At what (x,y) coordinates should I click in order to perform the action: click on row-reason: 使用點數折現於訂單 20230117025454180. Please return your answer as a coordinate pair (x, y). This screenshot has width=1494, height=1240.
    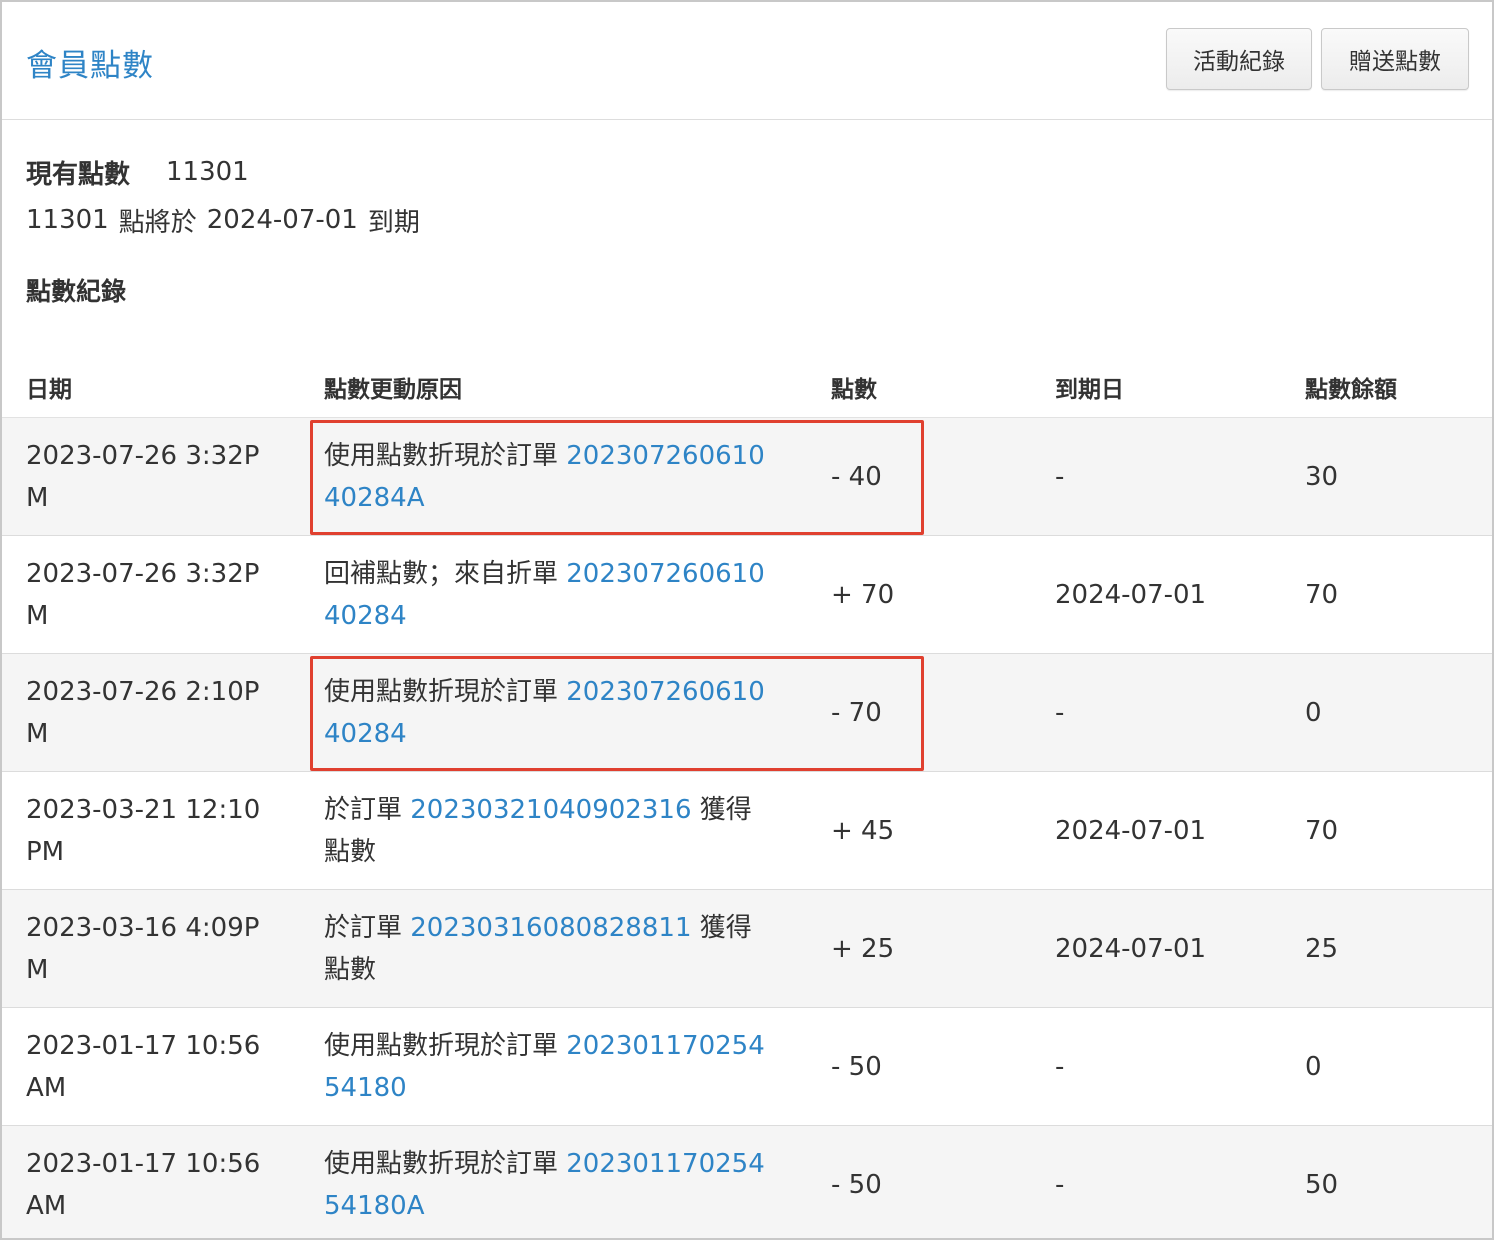
    Looking at the image, I should click on (549, 1067).